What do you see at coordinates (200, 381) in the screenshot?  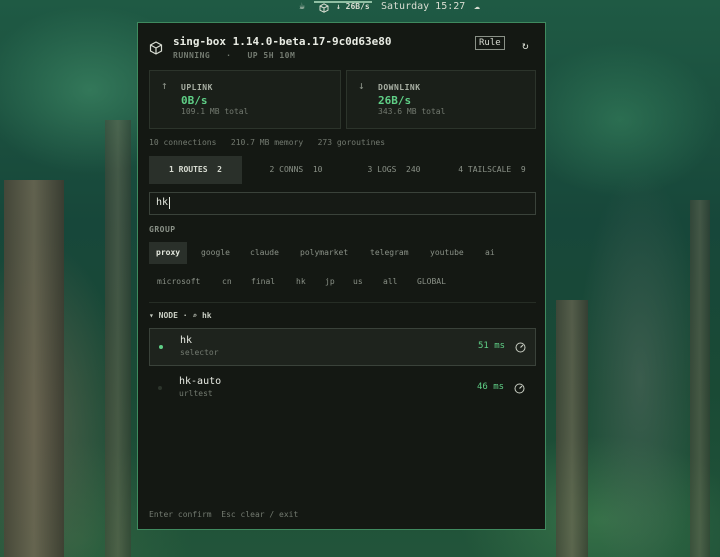 I see `node-name: hk-auto` at bounding box center [200, 381].